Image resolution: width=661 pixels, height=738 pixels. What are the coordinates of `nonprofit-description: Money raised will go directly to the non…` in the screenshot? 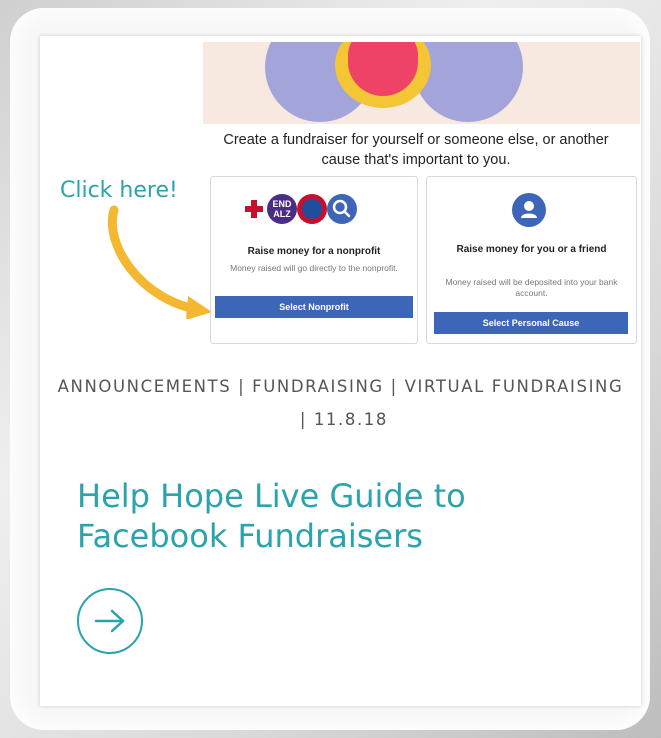 It's located at (314, 268).